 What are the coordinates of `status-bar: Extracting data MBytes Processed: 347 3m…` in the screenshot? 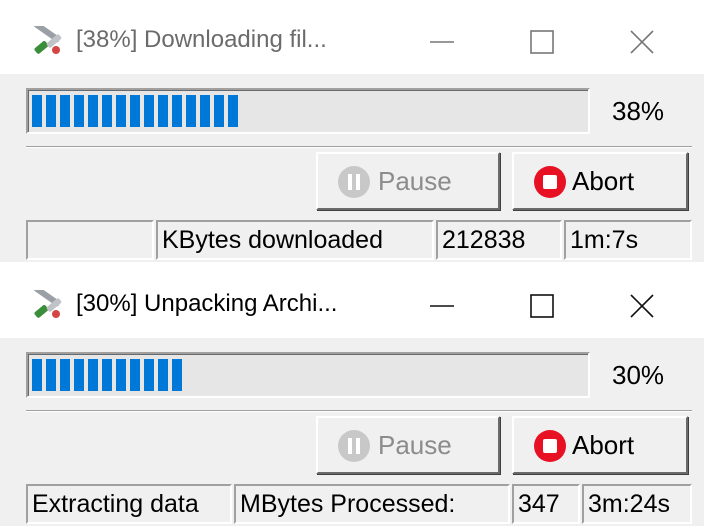 It's located at (359, 504).